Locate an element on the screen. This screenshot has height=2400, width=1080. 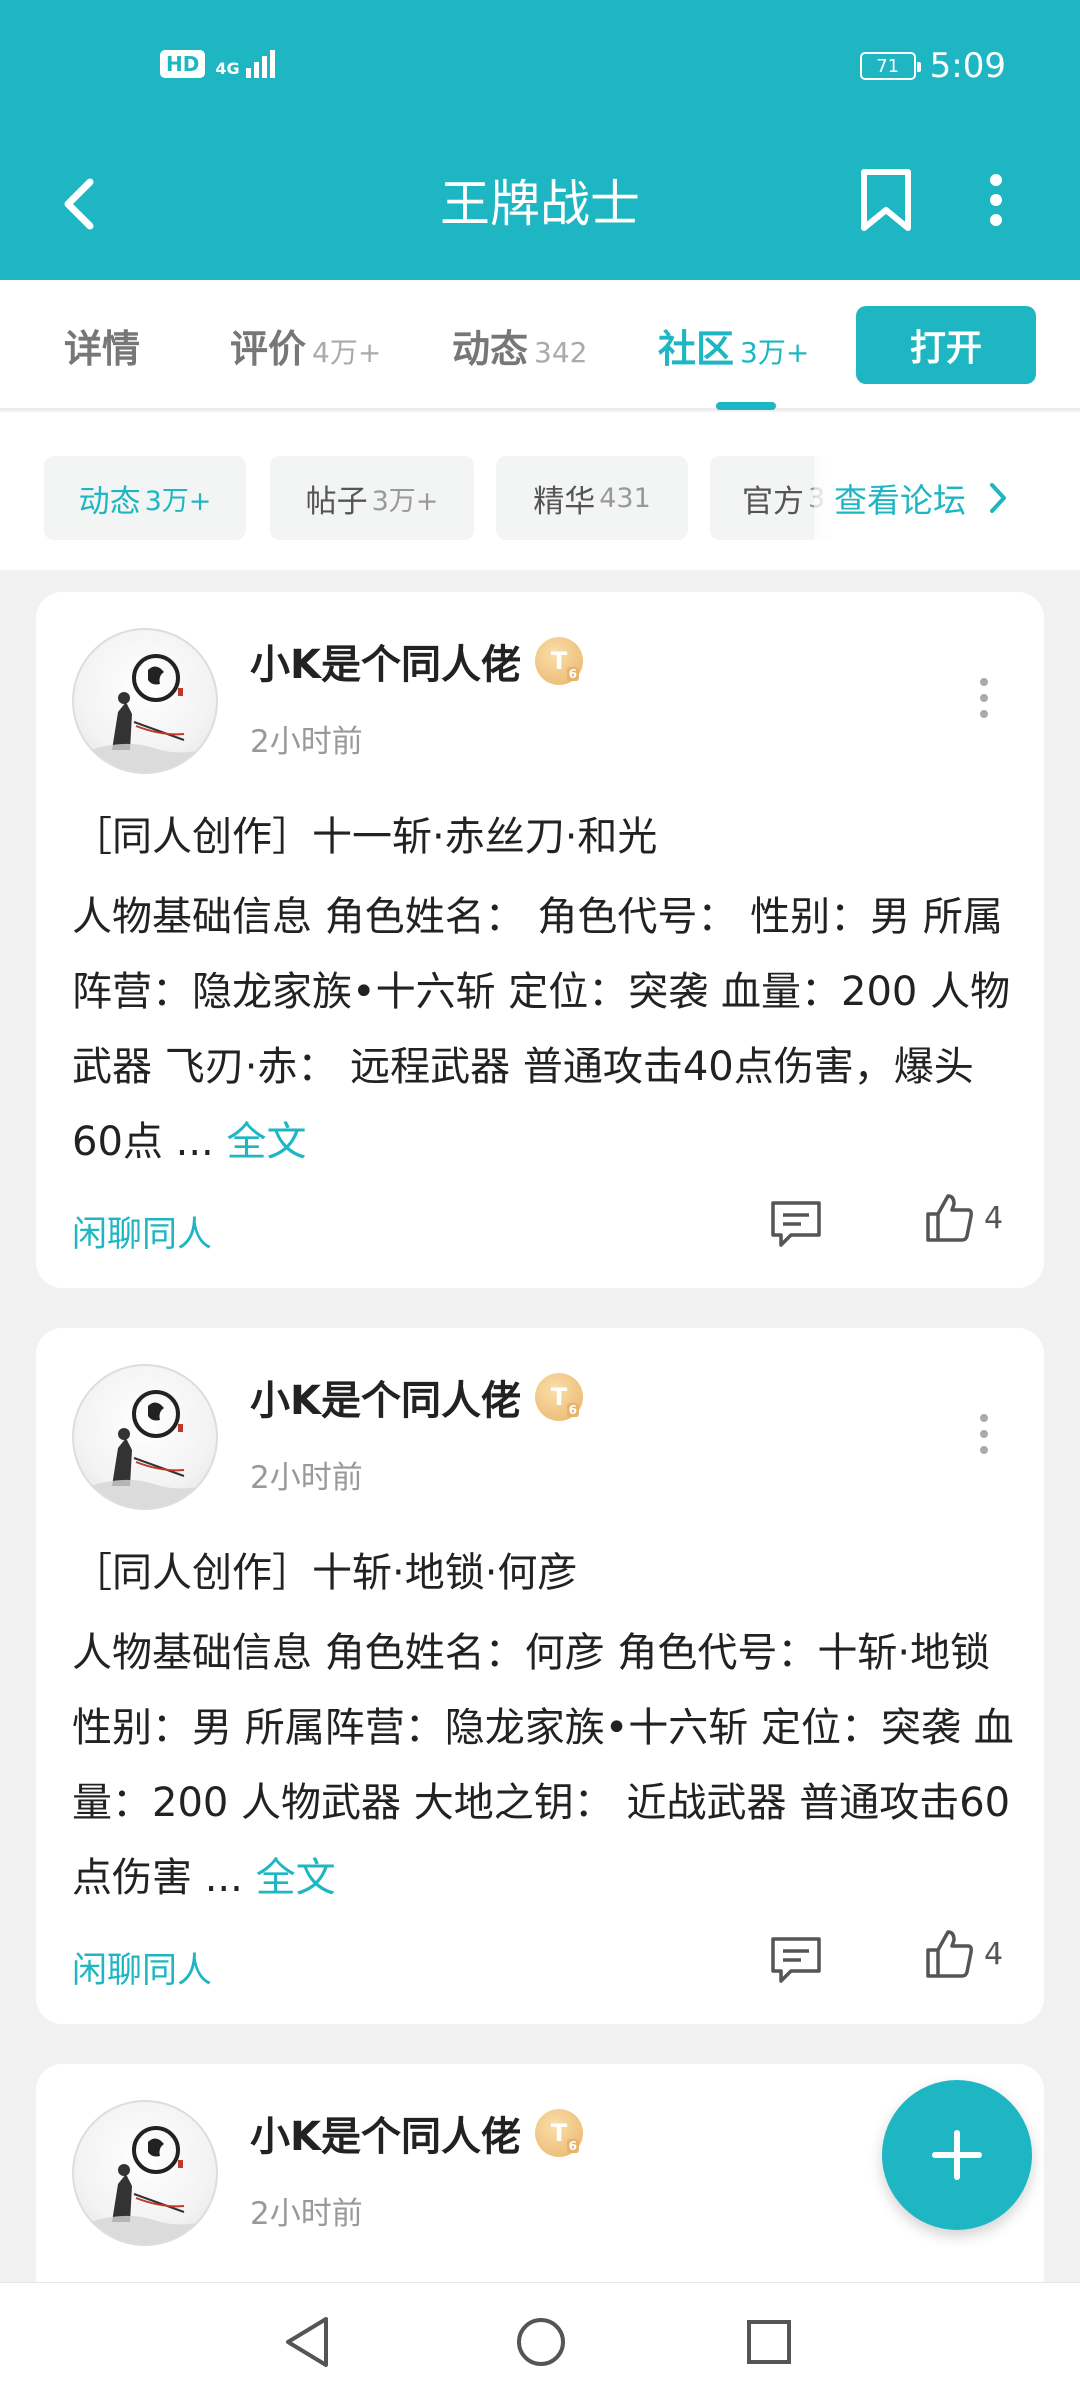
view-forum-link: 查看论坛 is located at coordinates (947, 498).